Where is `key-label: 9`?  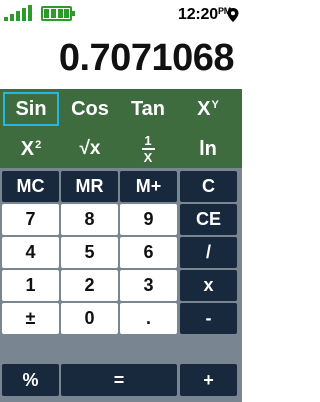
key-label: 9 is located at coordinates (148, 219).